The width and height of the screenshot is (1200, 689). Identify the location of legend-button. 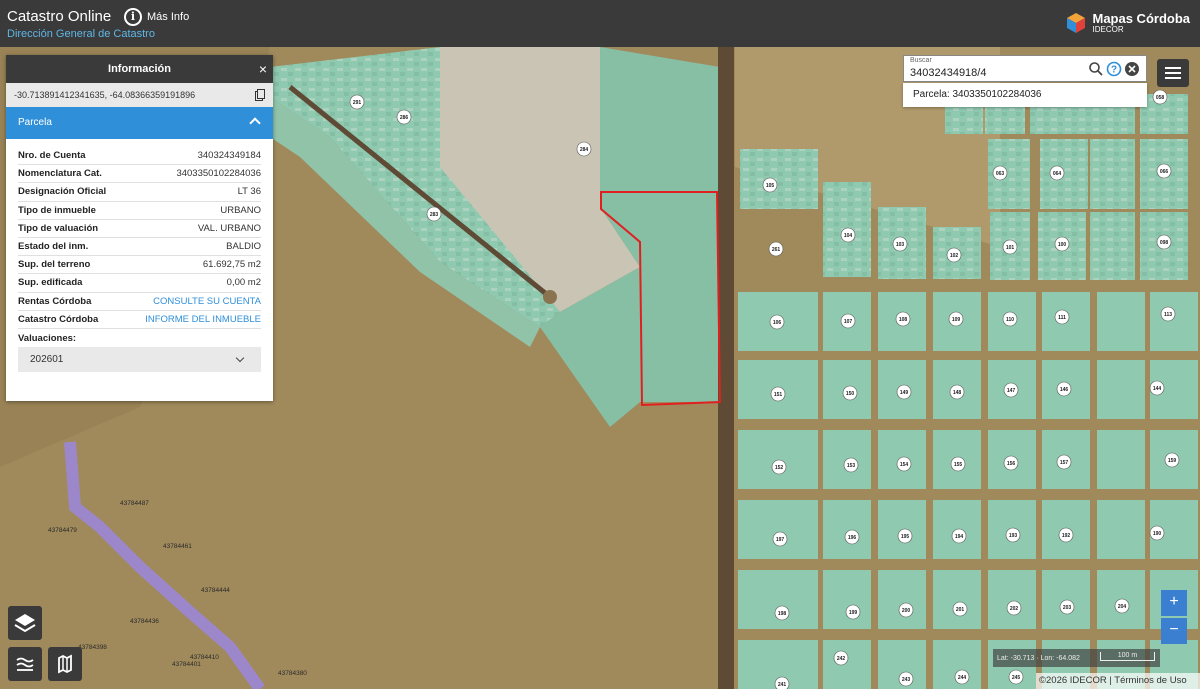
(25, 664).